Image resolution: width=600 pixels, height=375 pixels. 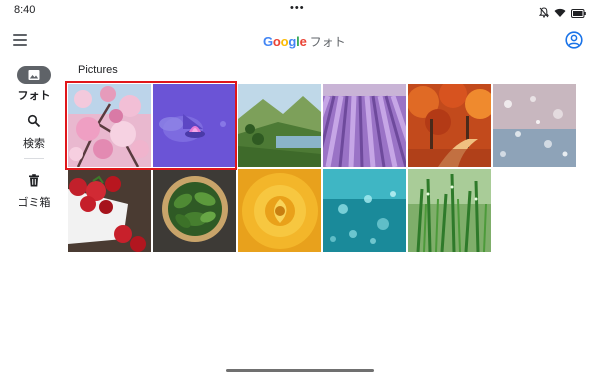 I want to click on nav-item-photos: フォト, so click(x=34, y=84).